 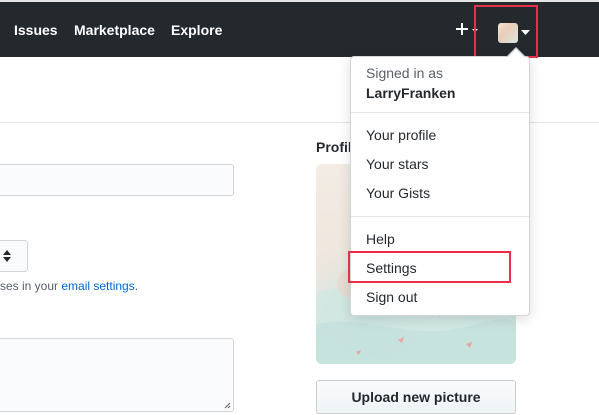 What do you see at coordinates (429, 267) in the screenshot?
I see `settings-highlight-box` at bounding box center [429, 267].